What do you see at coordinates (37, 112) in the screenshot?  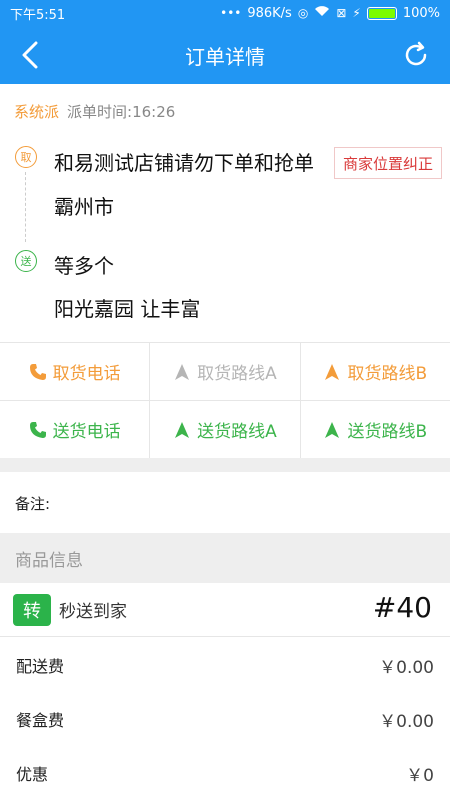 I see `dispatch-type: 系统派` at bounding box center [37, 112].